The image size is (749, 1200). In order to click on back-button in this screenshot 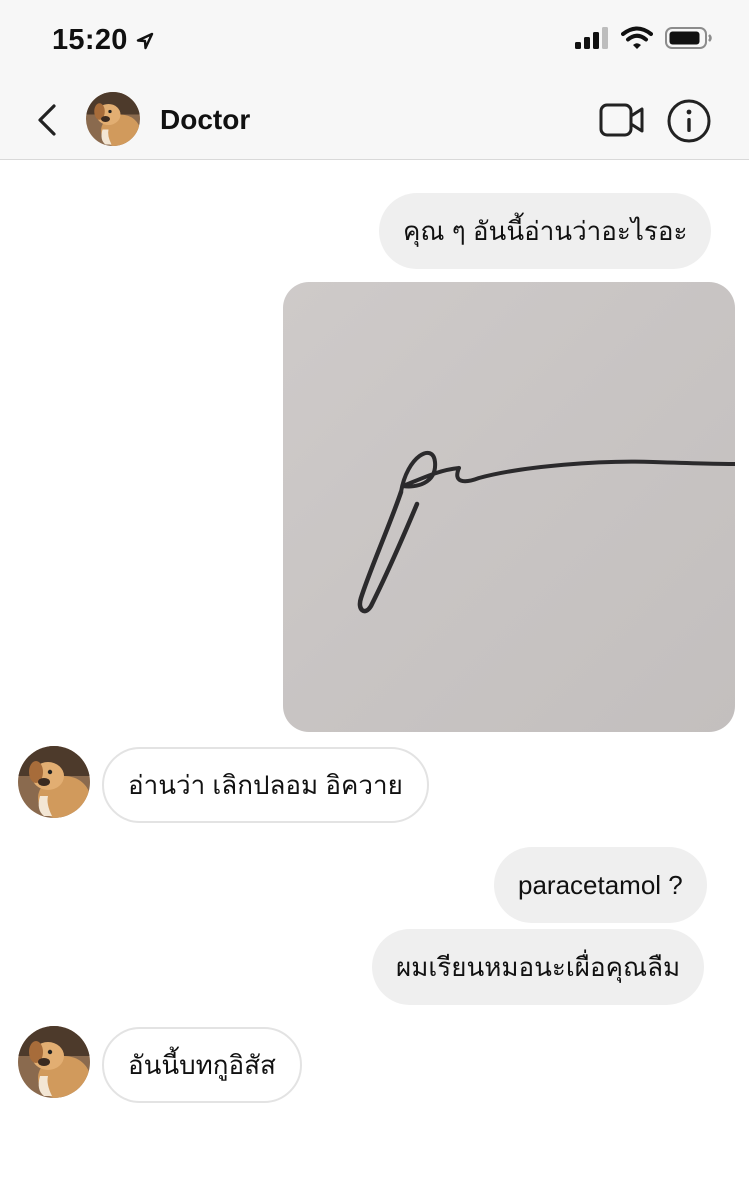, I will do `click(48, 120)`.